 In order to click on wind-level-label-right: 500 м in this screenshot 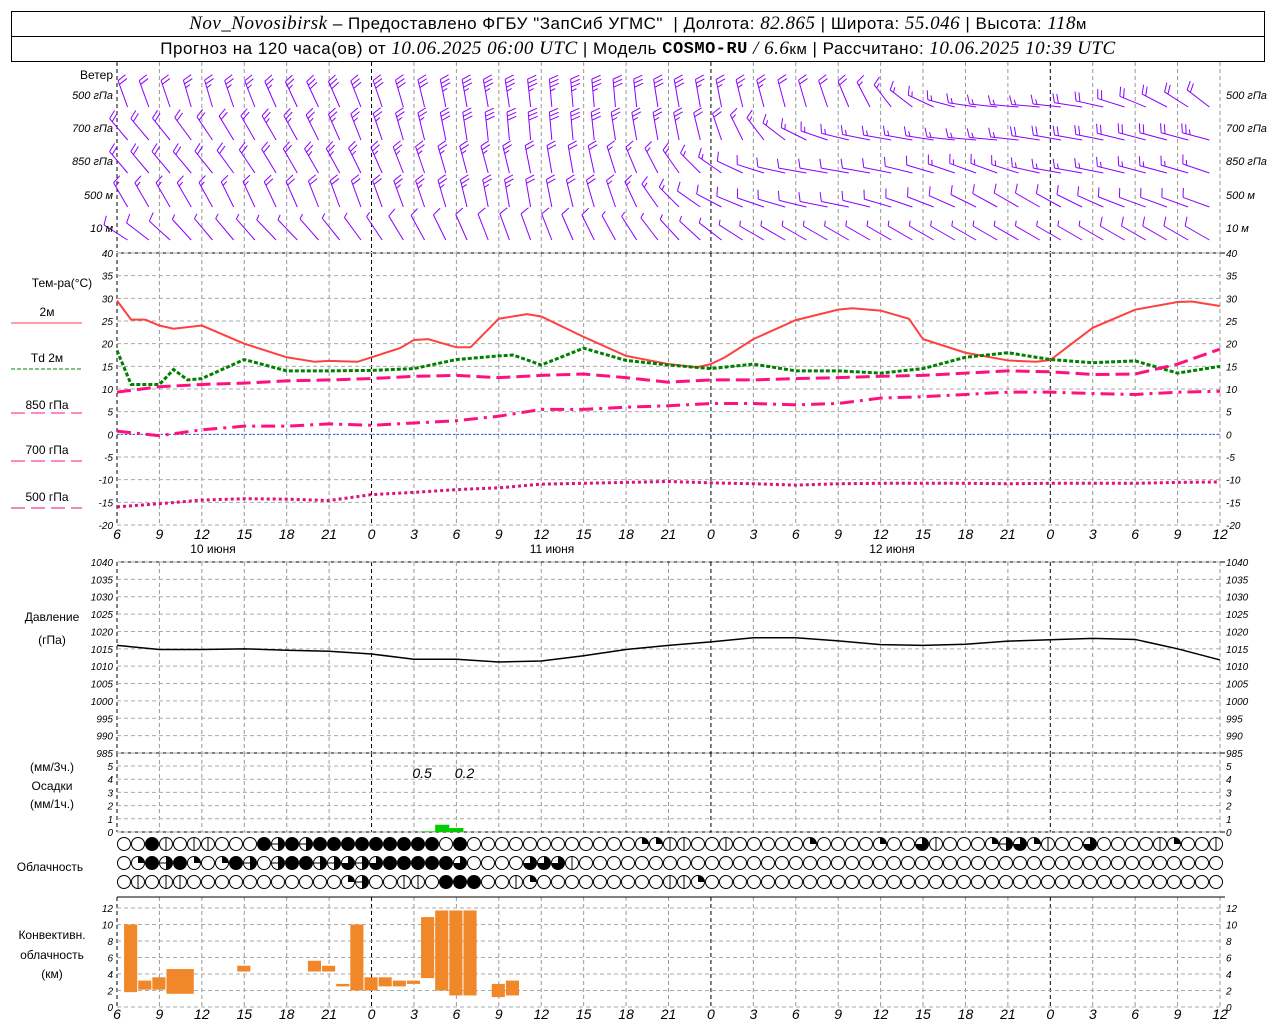, I will do `click(1240, 196)`.